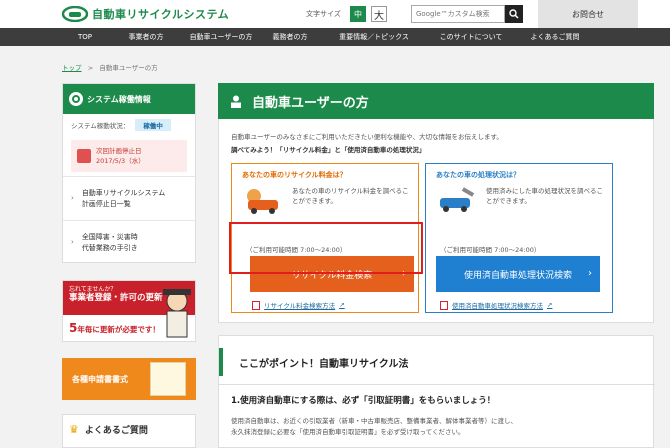 The height and width of the screenshot is (448, 670). Describe the element at coordinates (437, 384) in the screenshot. I see `divider` at that location.